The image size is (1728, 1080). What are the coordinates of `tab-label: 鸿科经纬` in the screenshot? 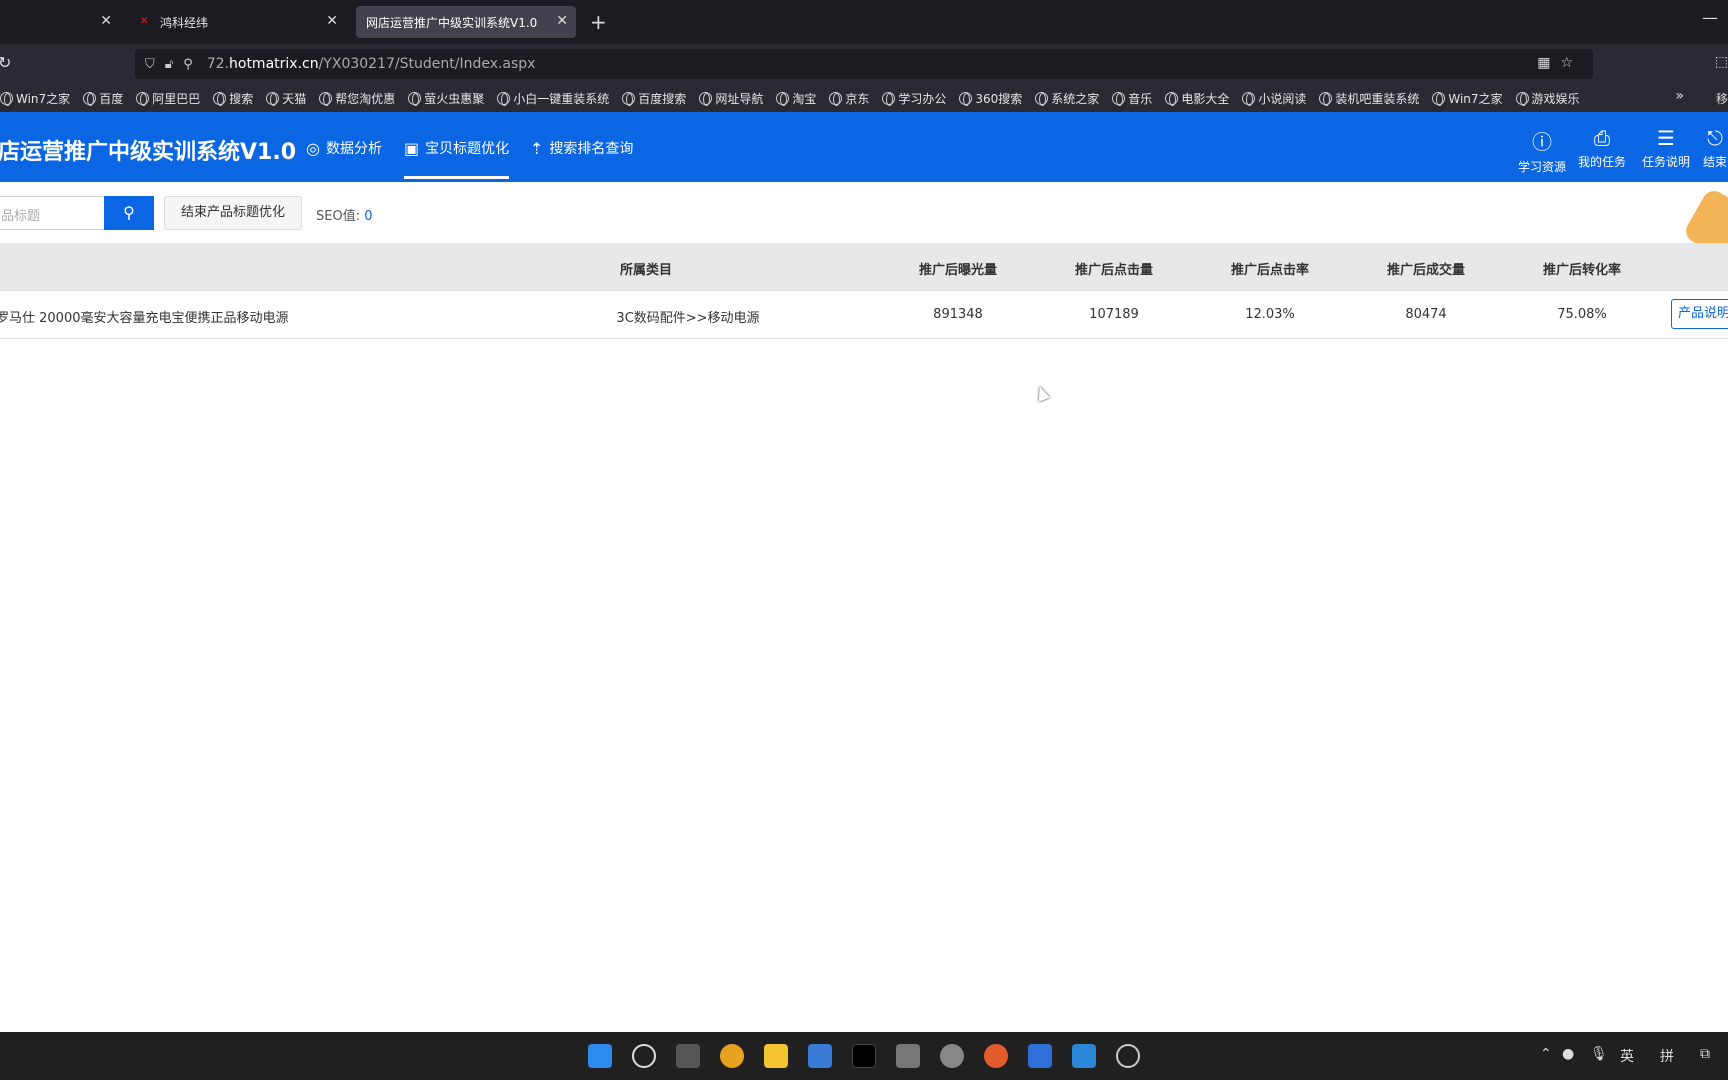 It's located at (184, 22).